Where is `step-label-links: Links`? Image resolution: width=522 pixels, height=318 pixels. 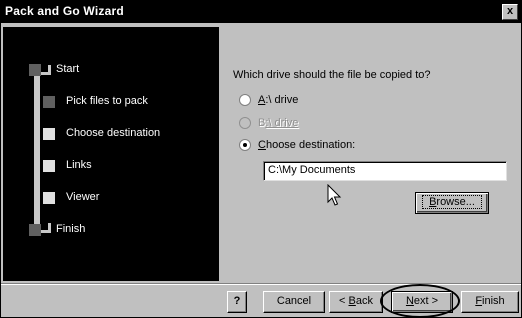
step-label-links: Links is located at coordinates (79, 165).